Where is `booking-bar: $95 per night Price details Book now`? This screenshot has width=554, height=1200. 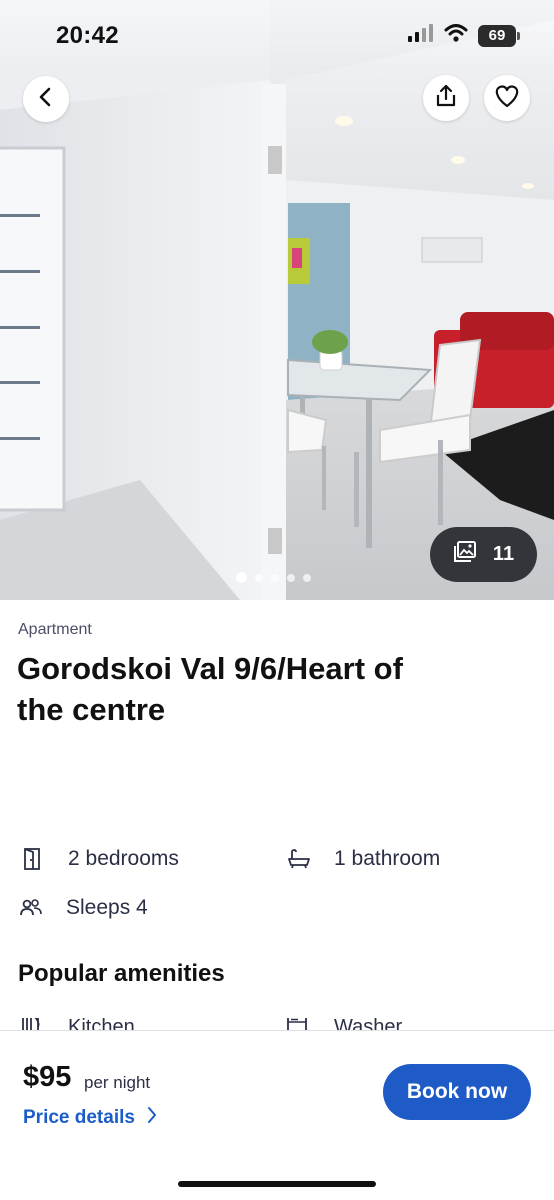 booking-bar: $95 per night Price details Book now is located at coordinates (277, 1115).